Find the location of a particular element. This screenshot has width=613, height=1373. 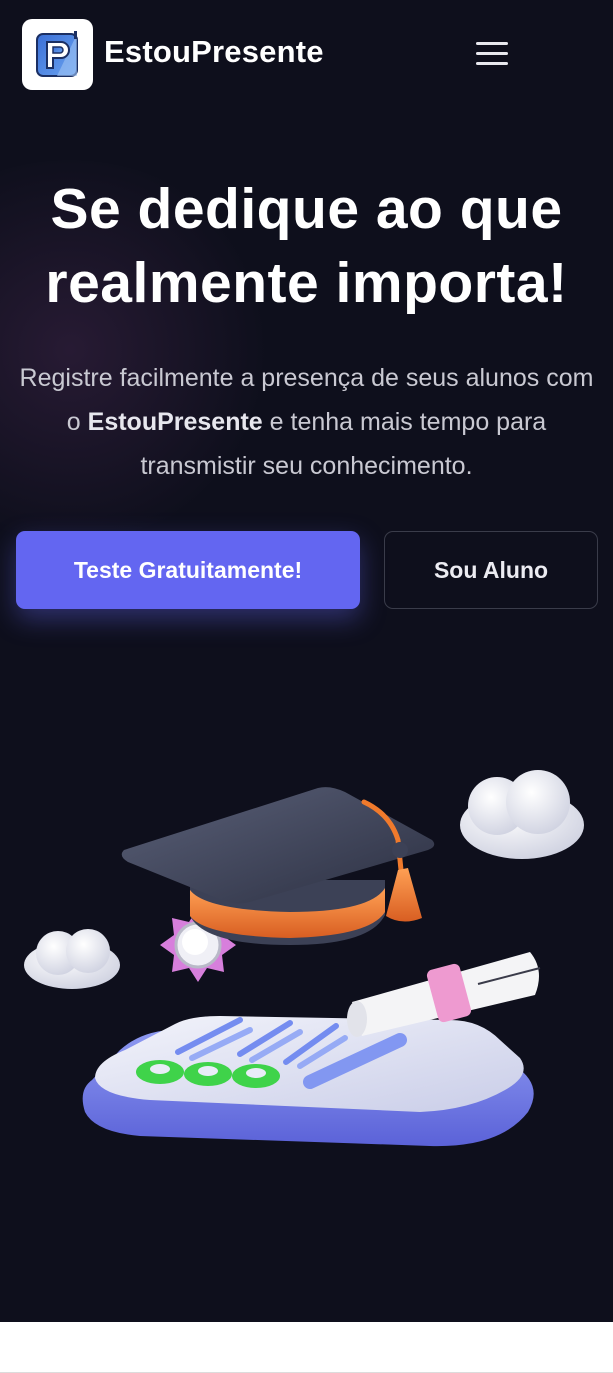

brand-name: EstouPresente is located at coordinates (214, 52).